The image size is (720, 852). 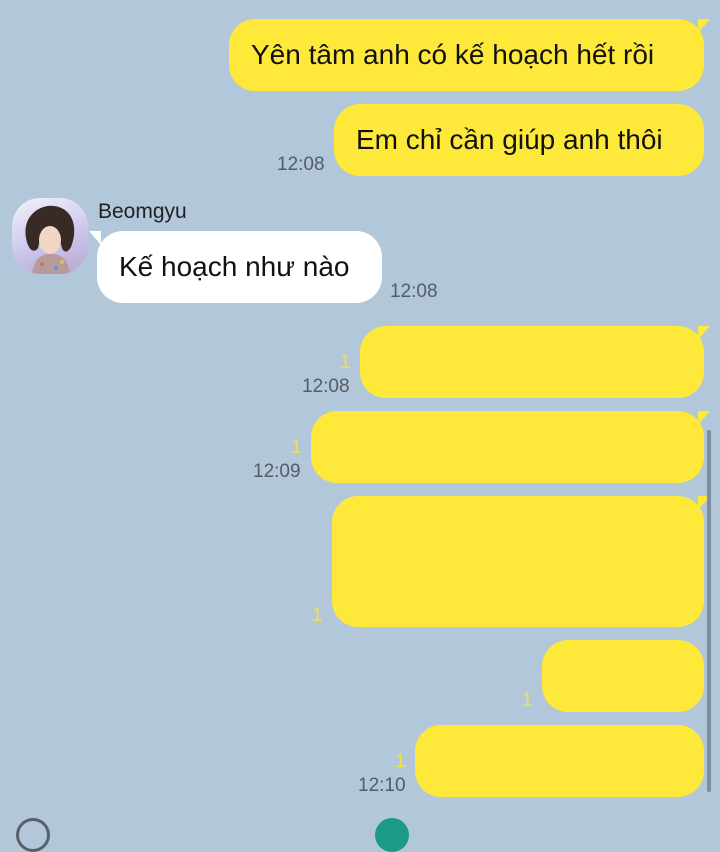 I want to click on message-bubble-incoming: Kế hoạch như nào, so click(x=235, y=267).